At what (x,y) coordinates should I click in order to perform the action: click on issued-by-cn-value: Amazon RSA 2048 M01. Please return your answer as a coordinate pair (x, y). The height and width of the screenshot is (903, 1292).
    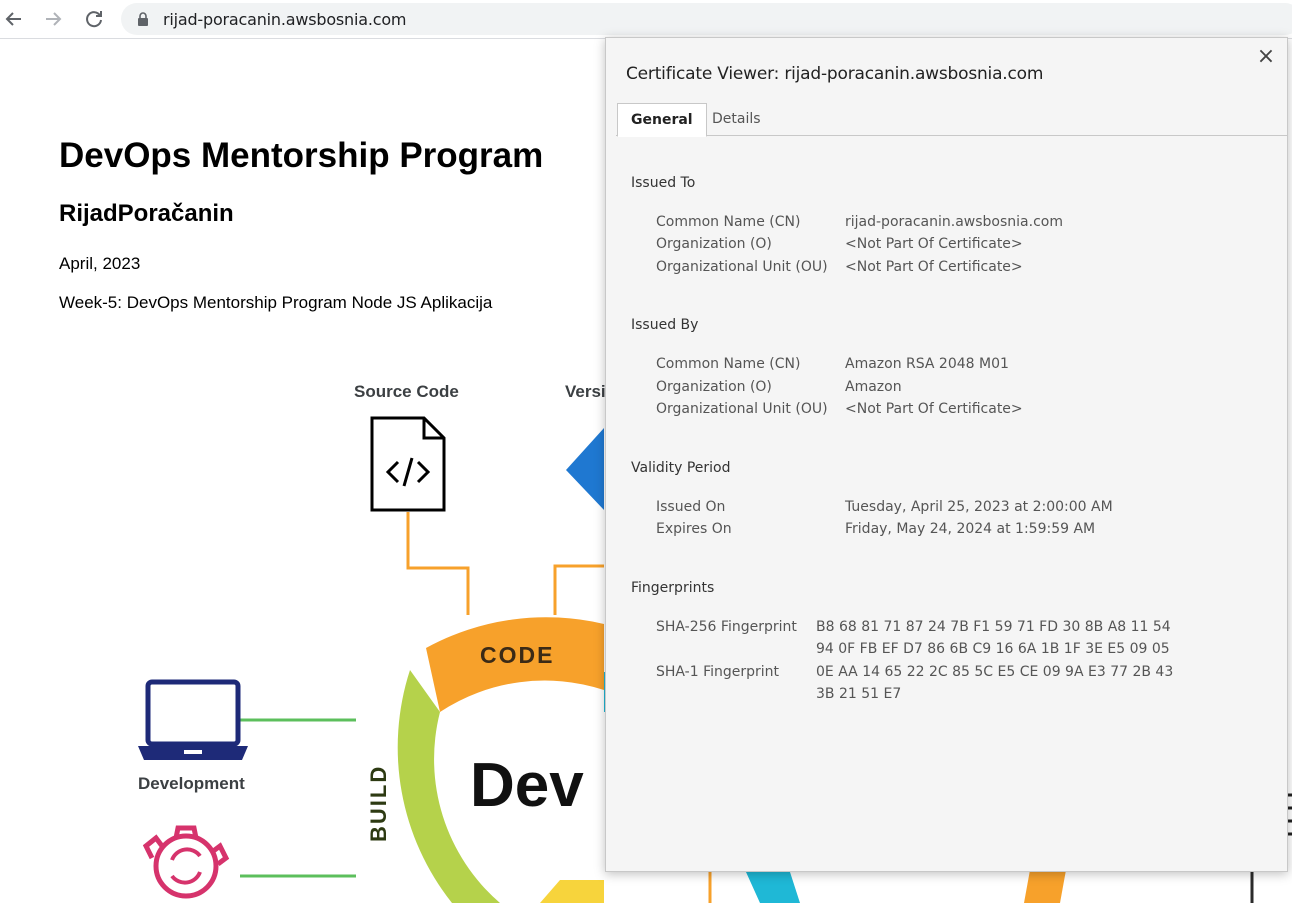
    Looking at the image, I should click on (927, 364).